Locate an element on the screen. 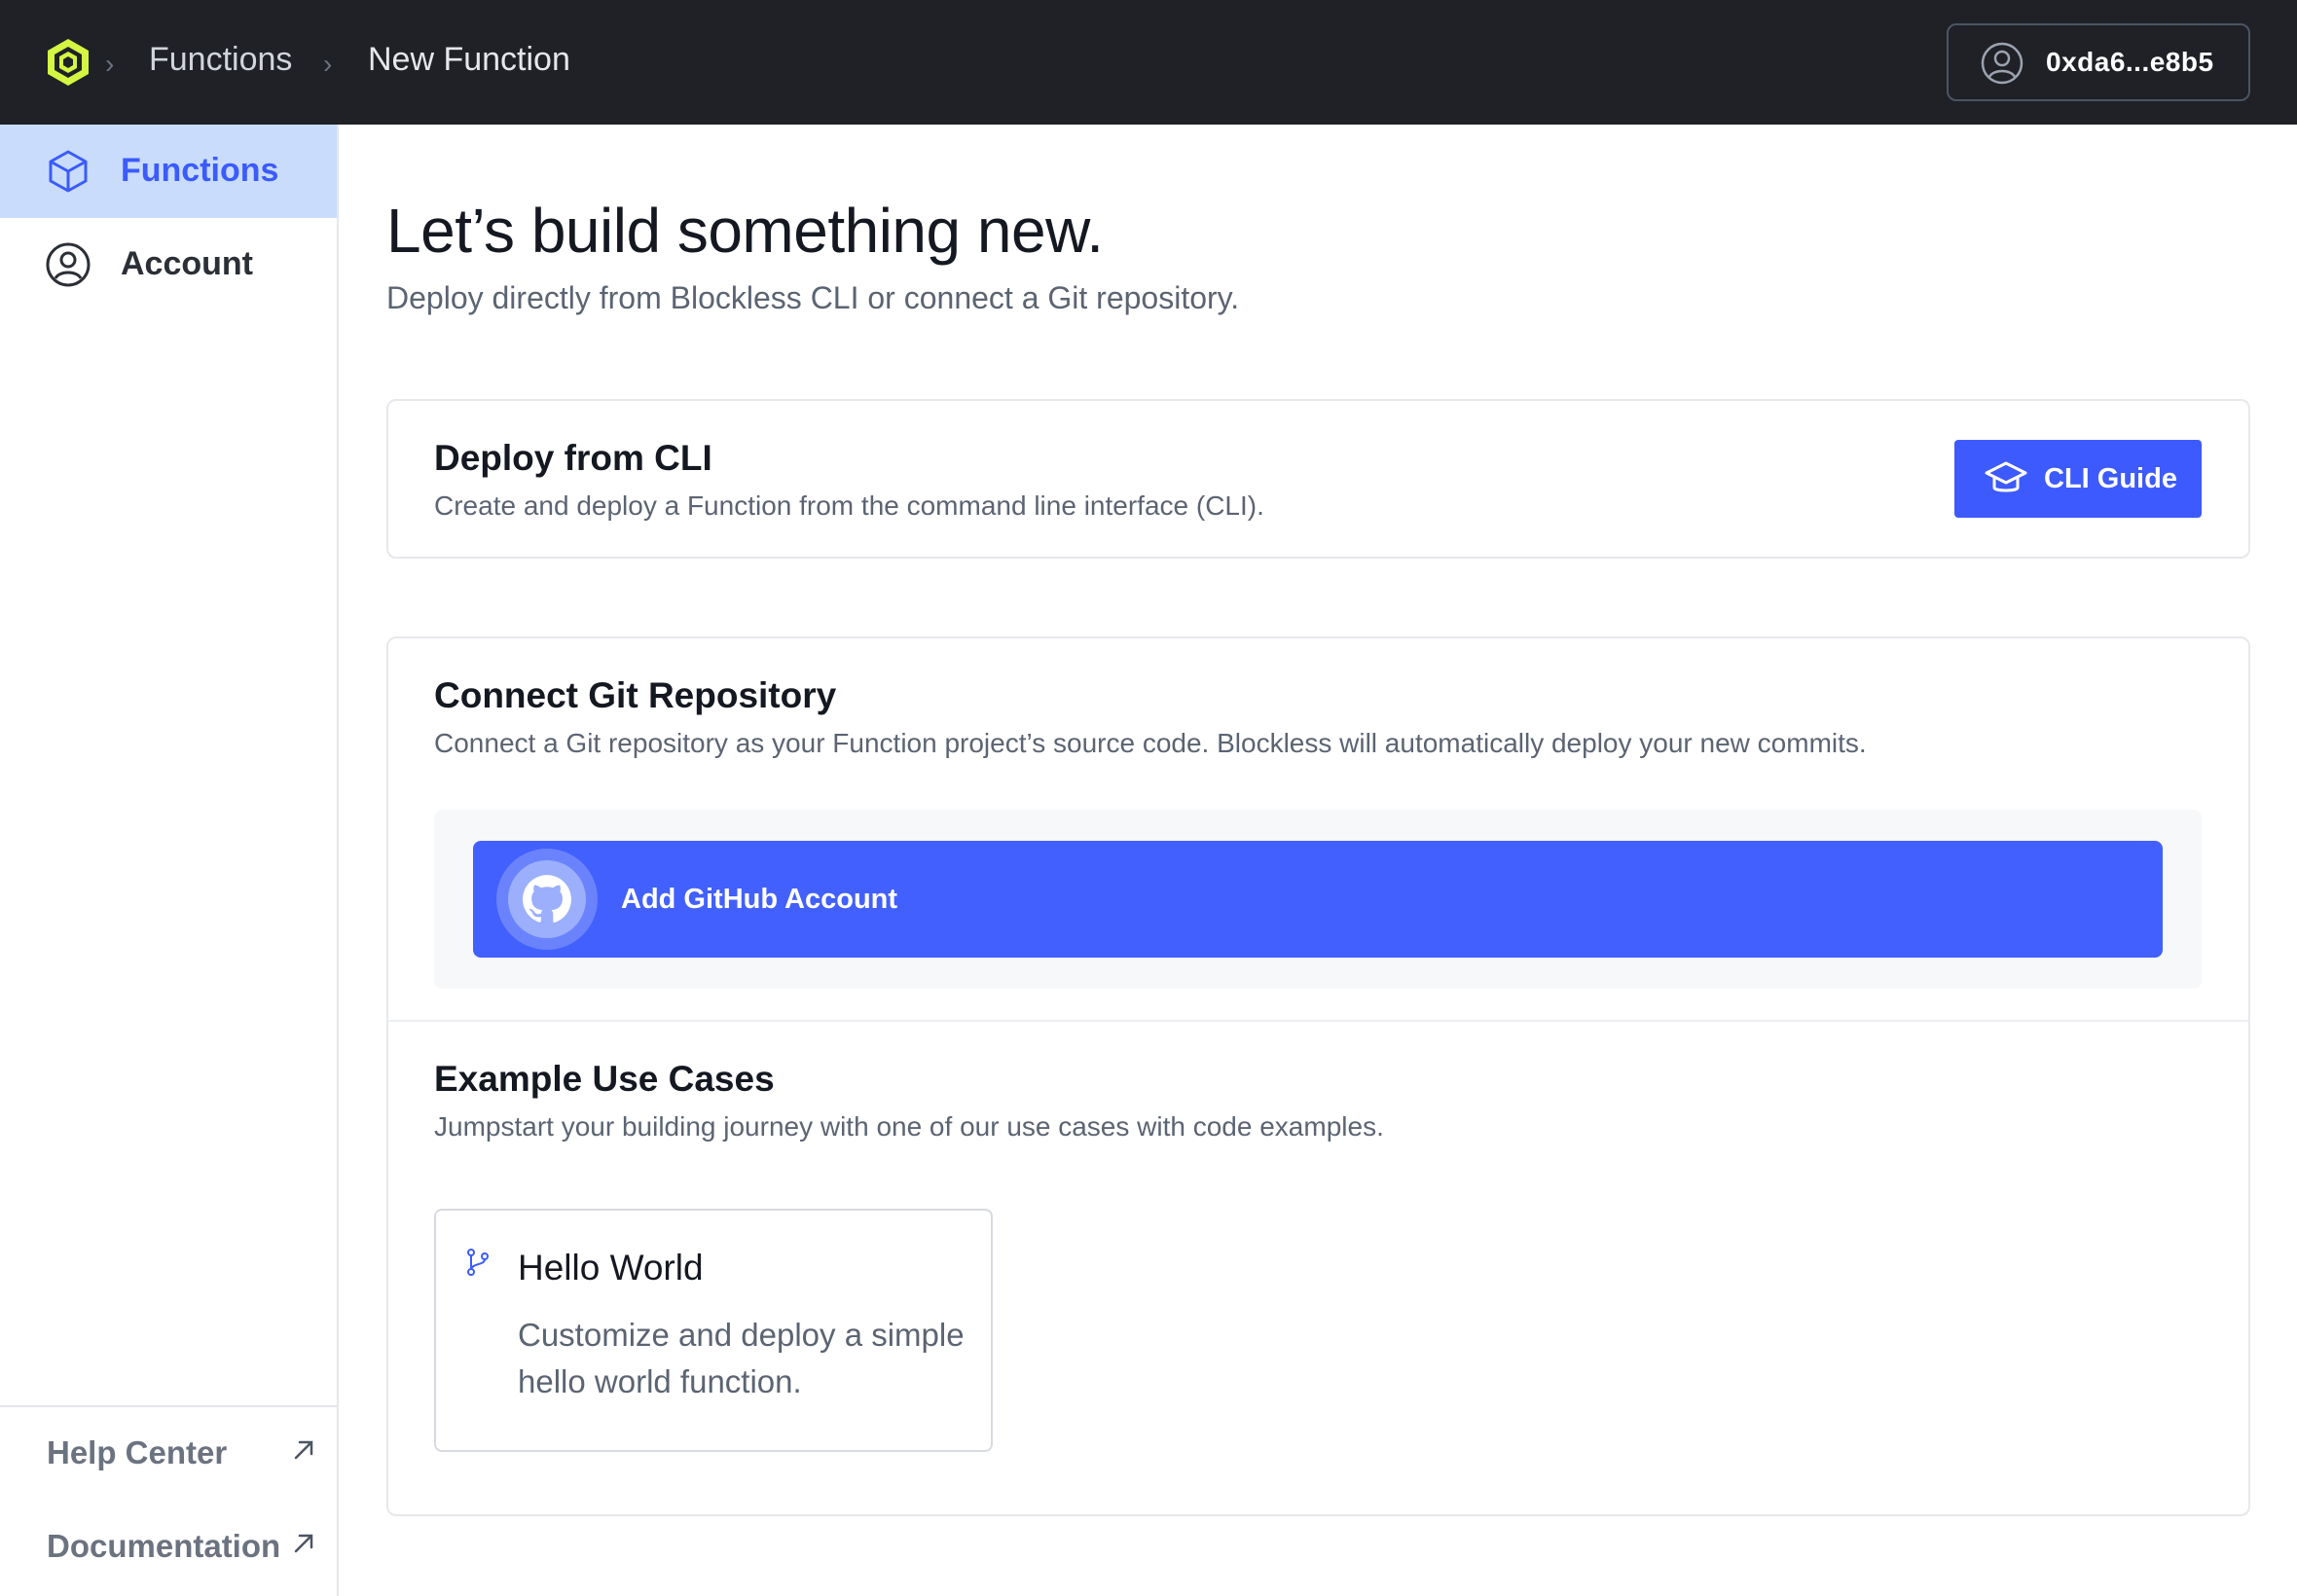 This screenshot has height=1596, width=2297. top-bar: › Functions › New Function 0xda6...e8b5 is located at coordinates (1148, 63).